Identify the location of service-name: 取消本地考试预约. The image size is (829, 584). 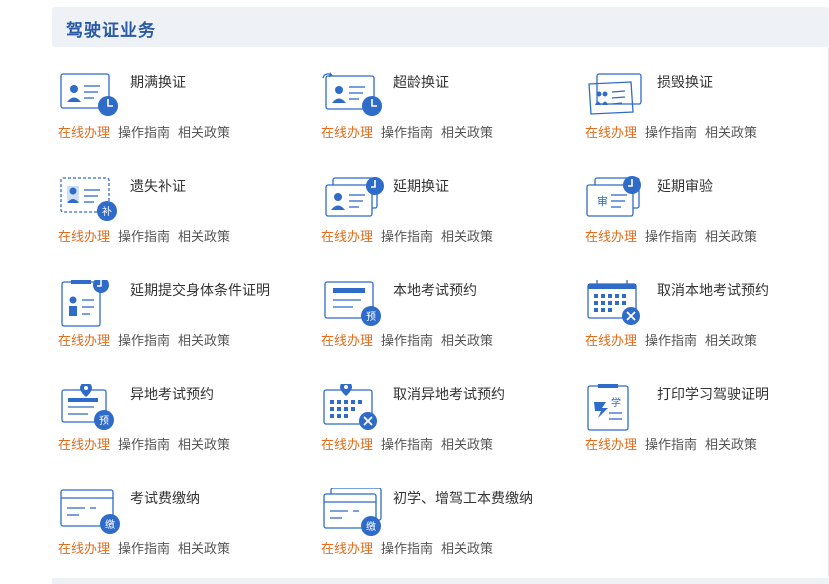
(713, 291).